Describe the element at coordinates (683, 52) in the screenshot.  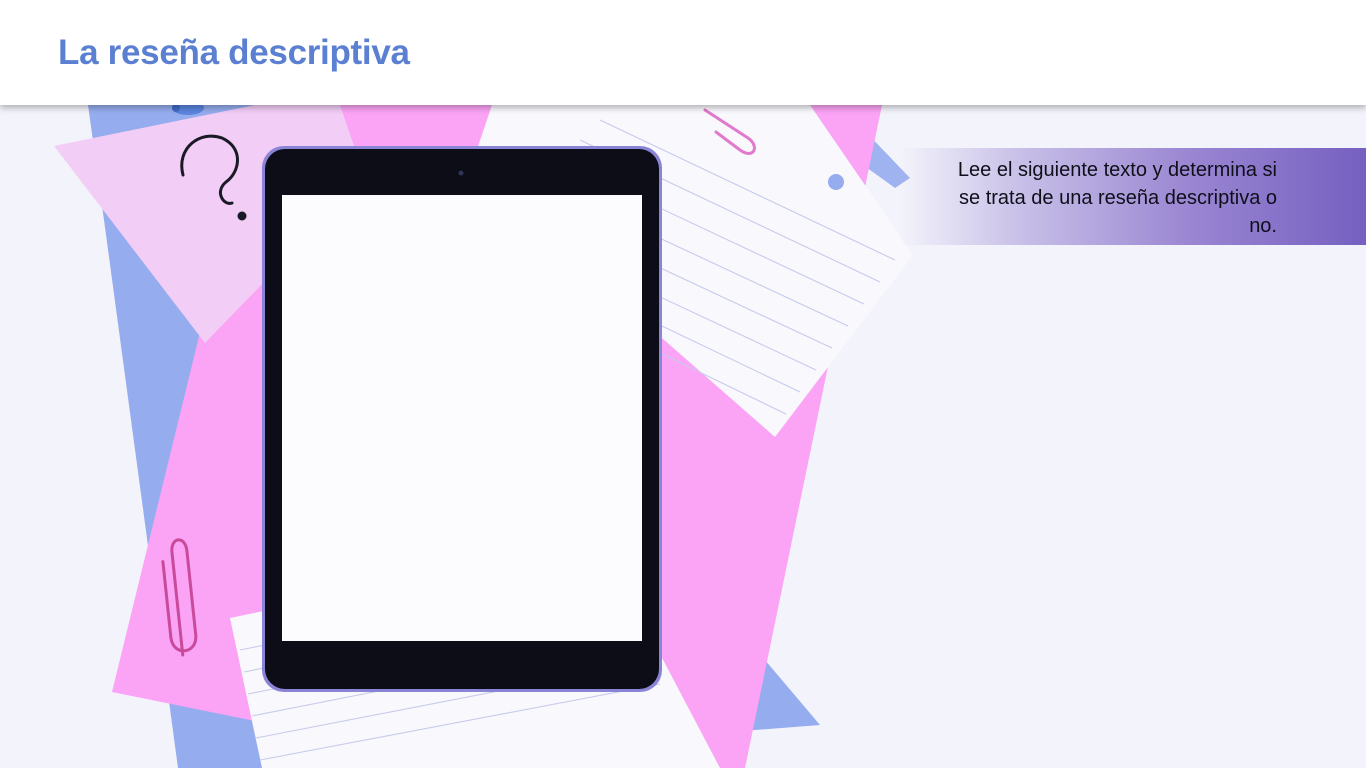
I see `slide-header: La reseña descriptiva` at that location.